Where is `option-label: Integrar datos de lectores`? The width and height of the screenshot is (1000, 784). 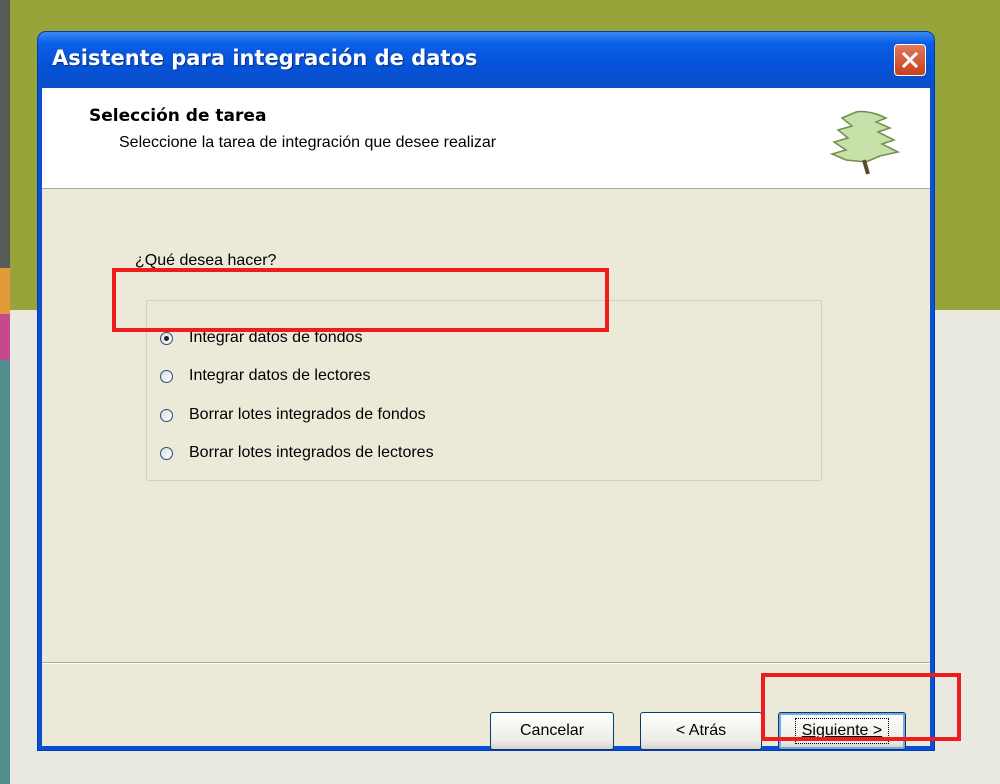 option-label: Integrar datos de lectores is located at coordinates (280, 375).